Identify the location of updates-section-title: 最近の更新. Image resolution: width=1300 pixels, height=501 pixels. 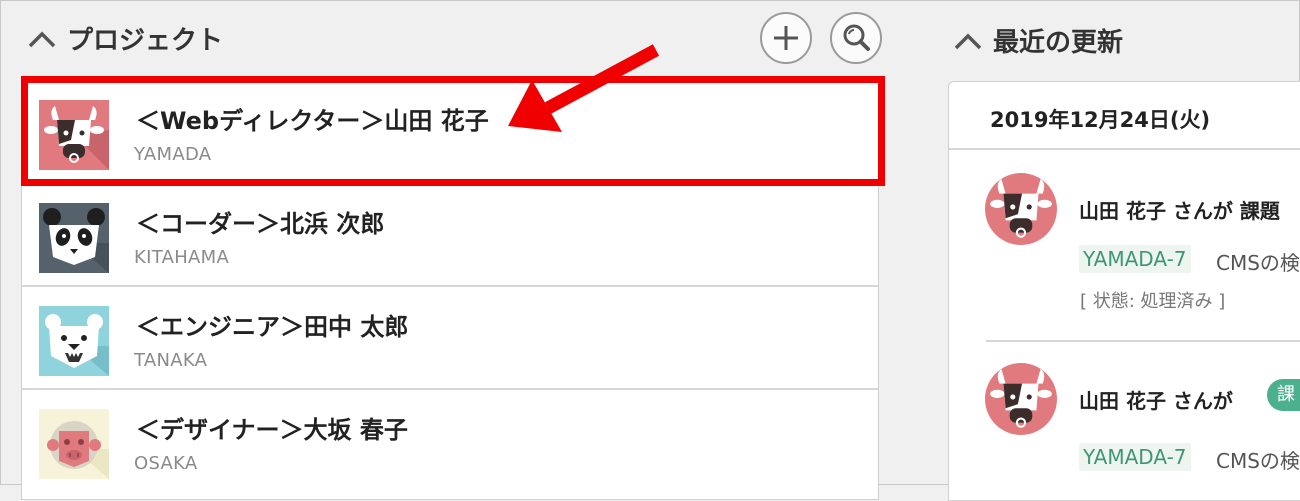
(1058, 43).